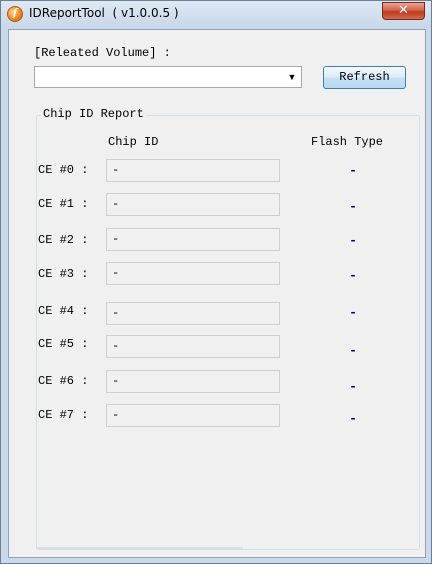  What do you see at coordinates (347, 142) in the screenshot?
I see `flash-type-column-header: Flash Type` at bounding box center [347, 142].